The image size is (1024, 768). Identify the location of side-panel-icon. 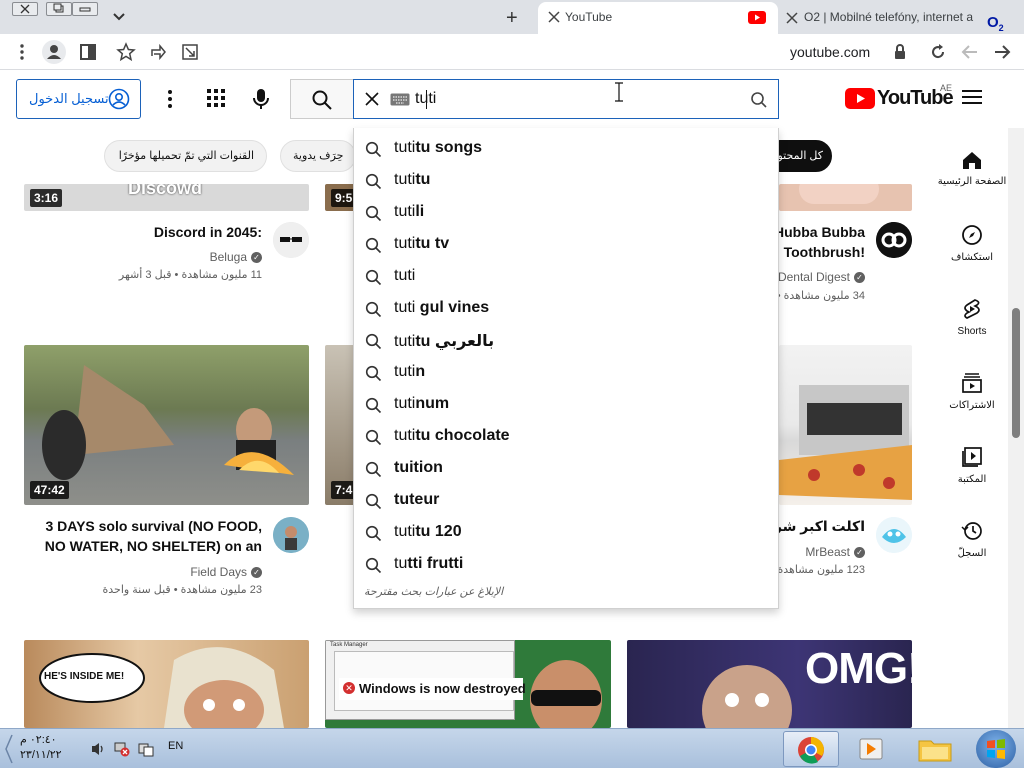
(88, 52).